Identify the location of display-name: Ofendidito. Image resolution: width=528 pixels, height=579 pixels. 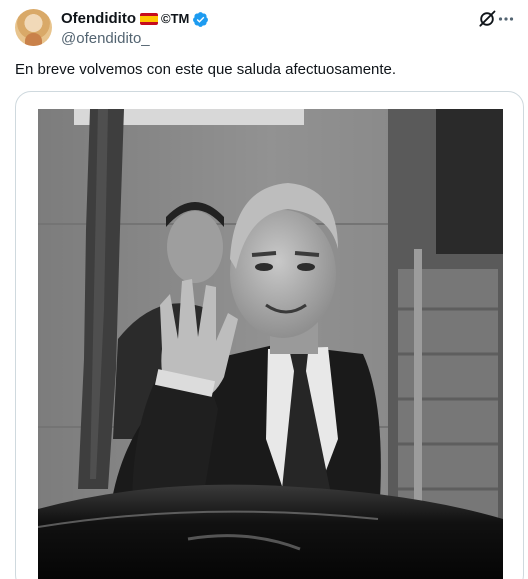
(98, 19).